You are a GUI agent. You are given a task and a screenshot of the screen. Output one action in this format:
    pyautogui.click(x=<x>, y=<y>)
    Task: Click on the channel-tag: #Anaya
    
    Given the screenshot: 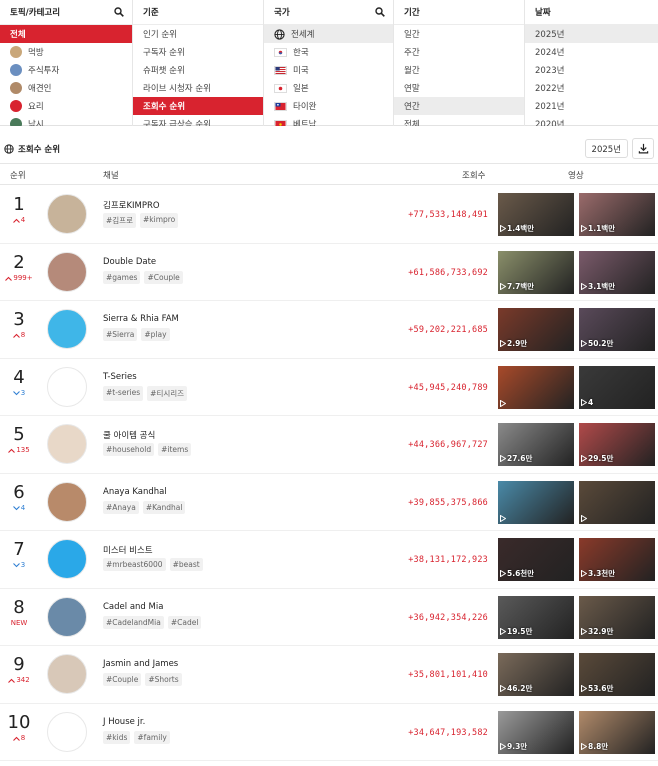 What is the action you would take?
    pyautogui.click(x=121, y=507)
    